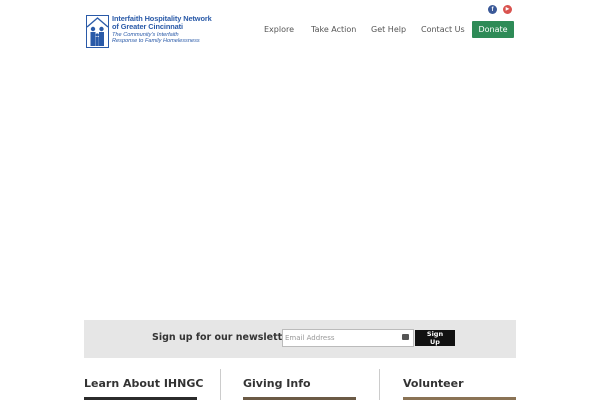 Image resolution: width=600 pixels, height=400 pixels. Describe the element at coordinates (333, 29) in the screenshot. I see `nav-take-action: Take Action` at that location.